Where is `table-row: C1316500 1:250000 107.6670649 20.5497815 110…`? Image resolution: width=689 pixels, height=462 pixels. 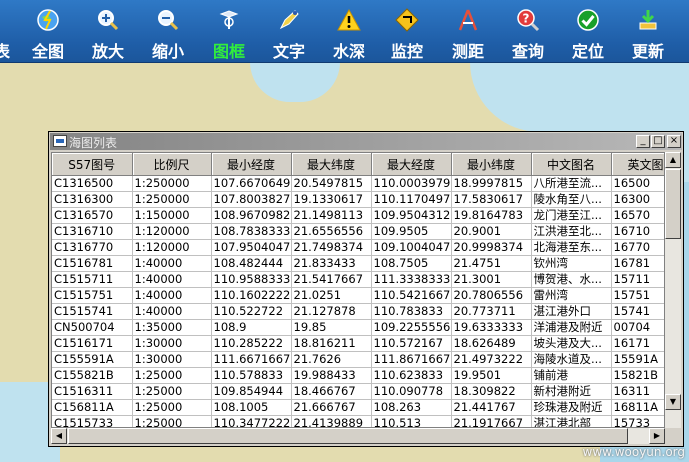 table-row: C1316500 1:250000 107.6670649 20.5497815 110… is located at coordinates (358, 183).